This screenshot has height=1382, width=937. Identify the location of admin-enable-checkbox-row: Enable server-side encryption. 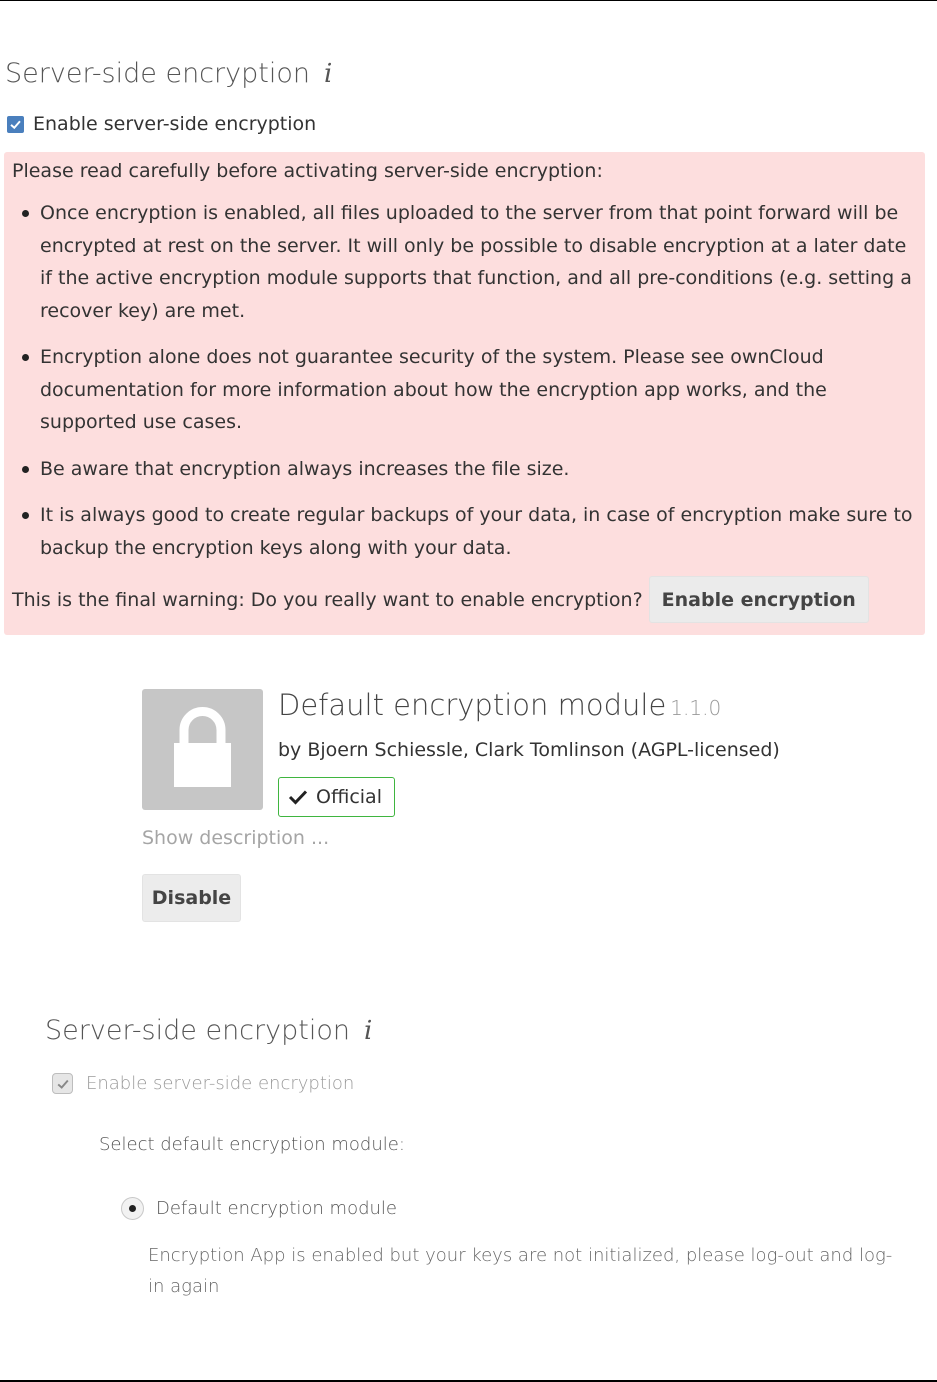
(203, 1083).